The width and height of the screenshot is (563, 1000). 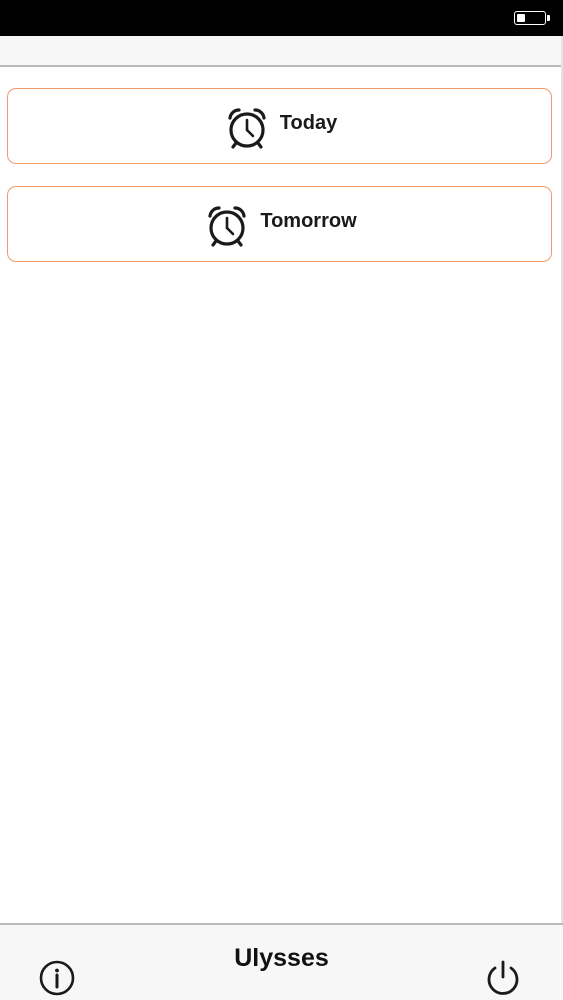 I want to click on app-title: Ulysses, so click(x=281, y=958).